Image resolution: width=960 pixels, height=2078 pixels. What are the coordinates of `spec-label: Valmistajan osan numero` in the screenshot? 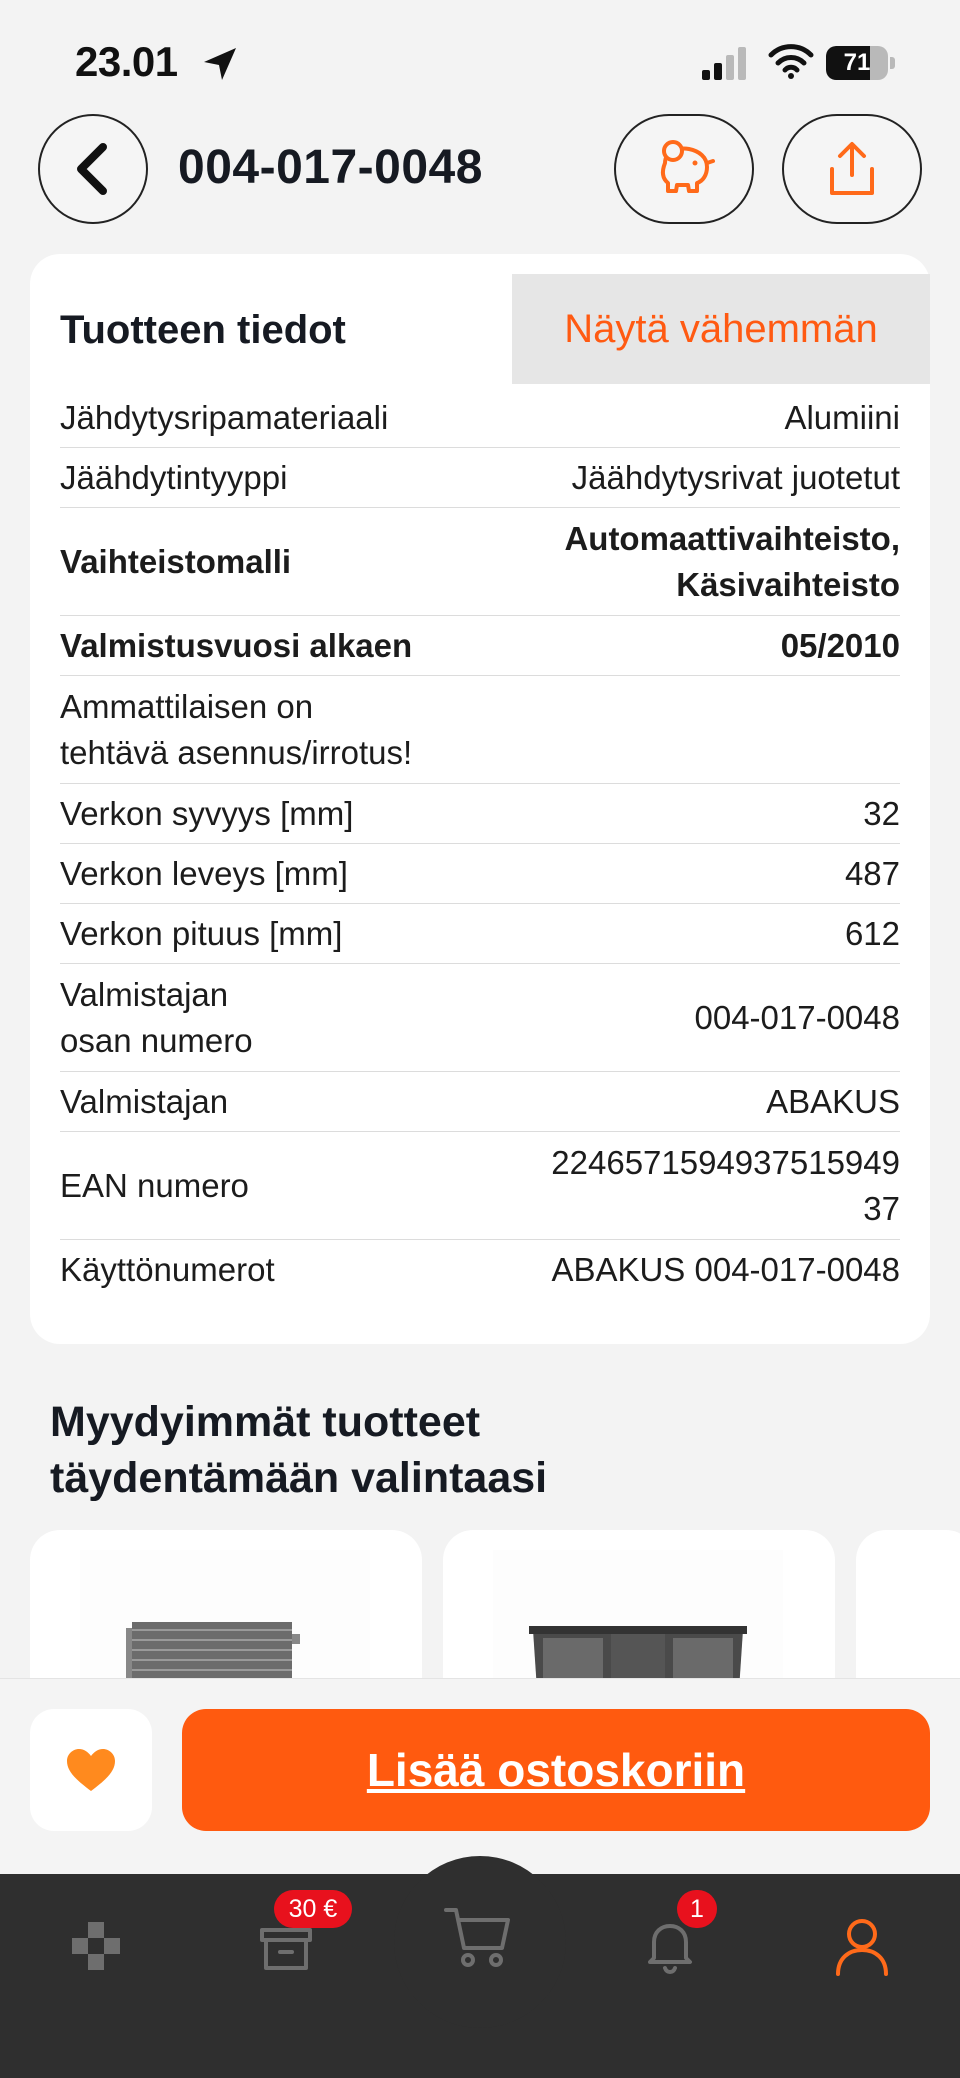 It's located at (156, 1017).